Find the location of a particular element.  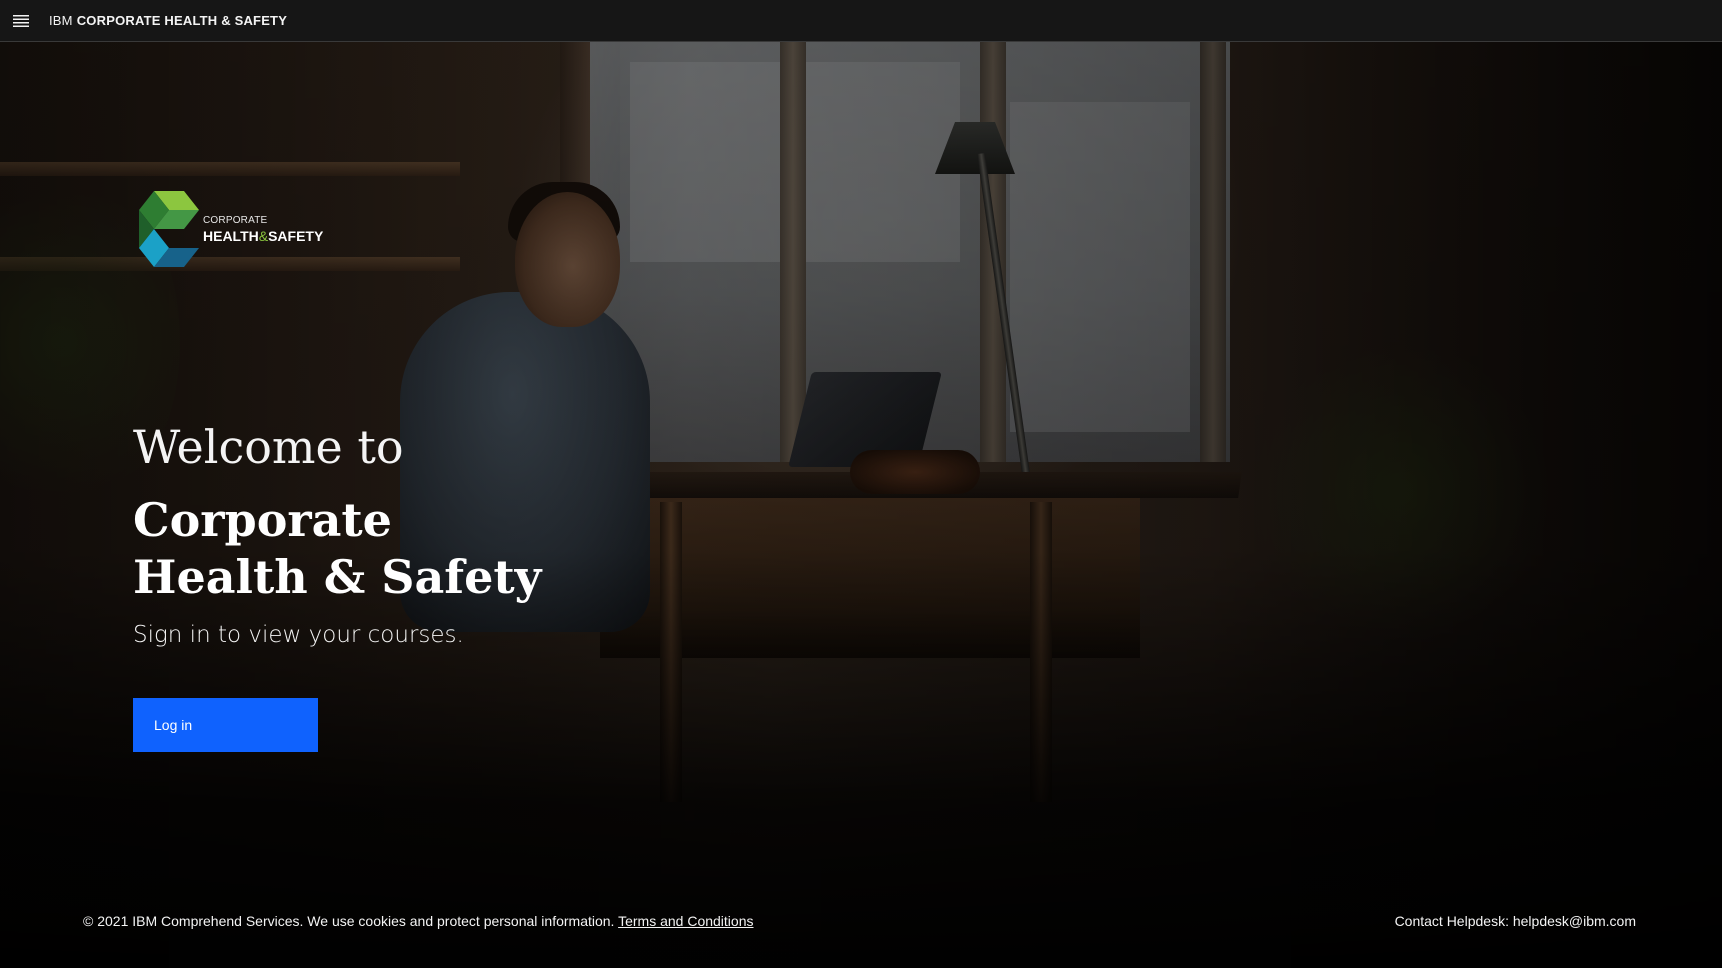

top-header: IBM CORPORATE HEALTH & SAFETY is located at coordinates (861, 21).